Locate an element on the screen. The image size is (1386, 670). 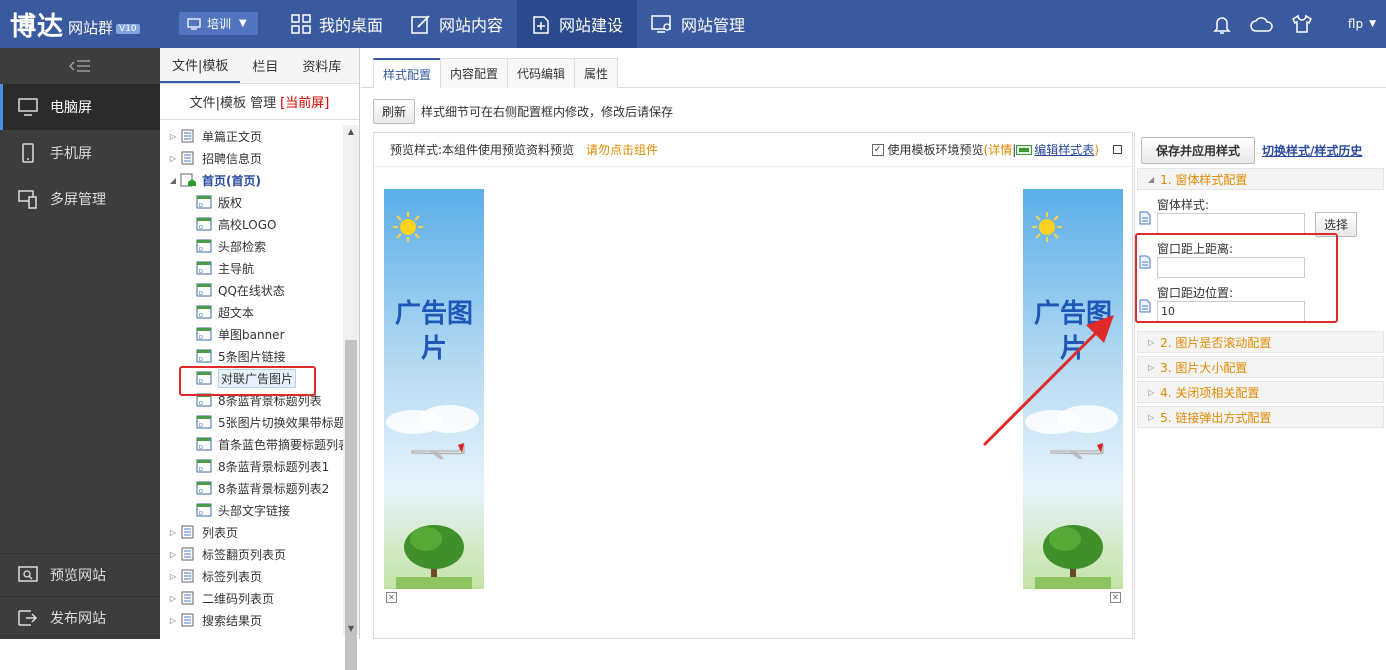
tree-node: D 首条蓝色带摘要标题列表 is located at coordinates (252, 444).